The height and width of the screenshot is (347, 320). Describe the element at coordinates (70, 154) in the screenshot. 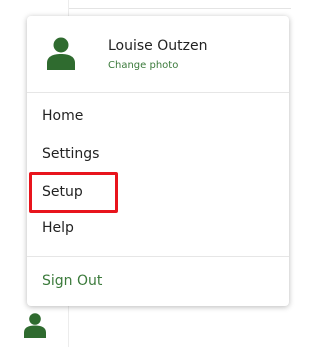

I see `menu-item-settings: Settings` at that location.